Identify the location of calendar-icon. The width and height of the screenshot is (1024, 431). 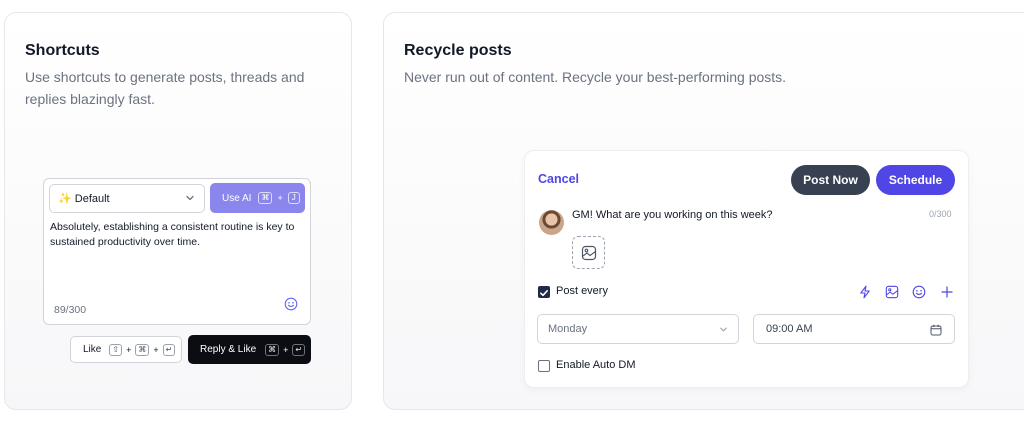
(936, 330).